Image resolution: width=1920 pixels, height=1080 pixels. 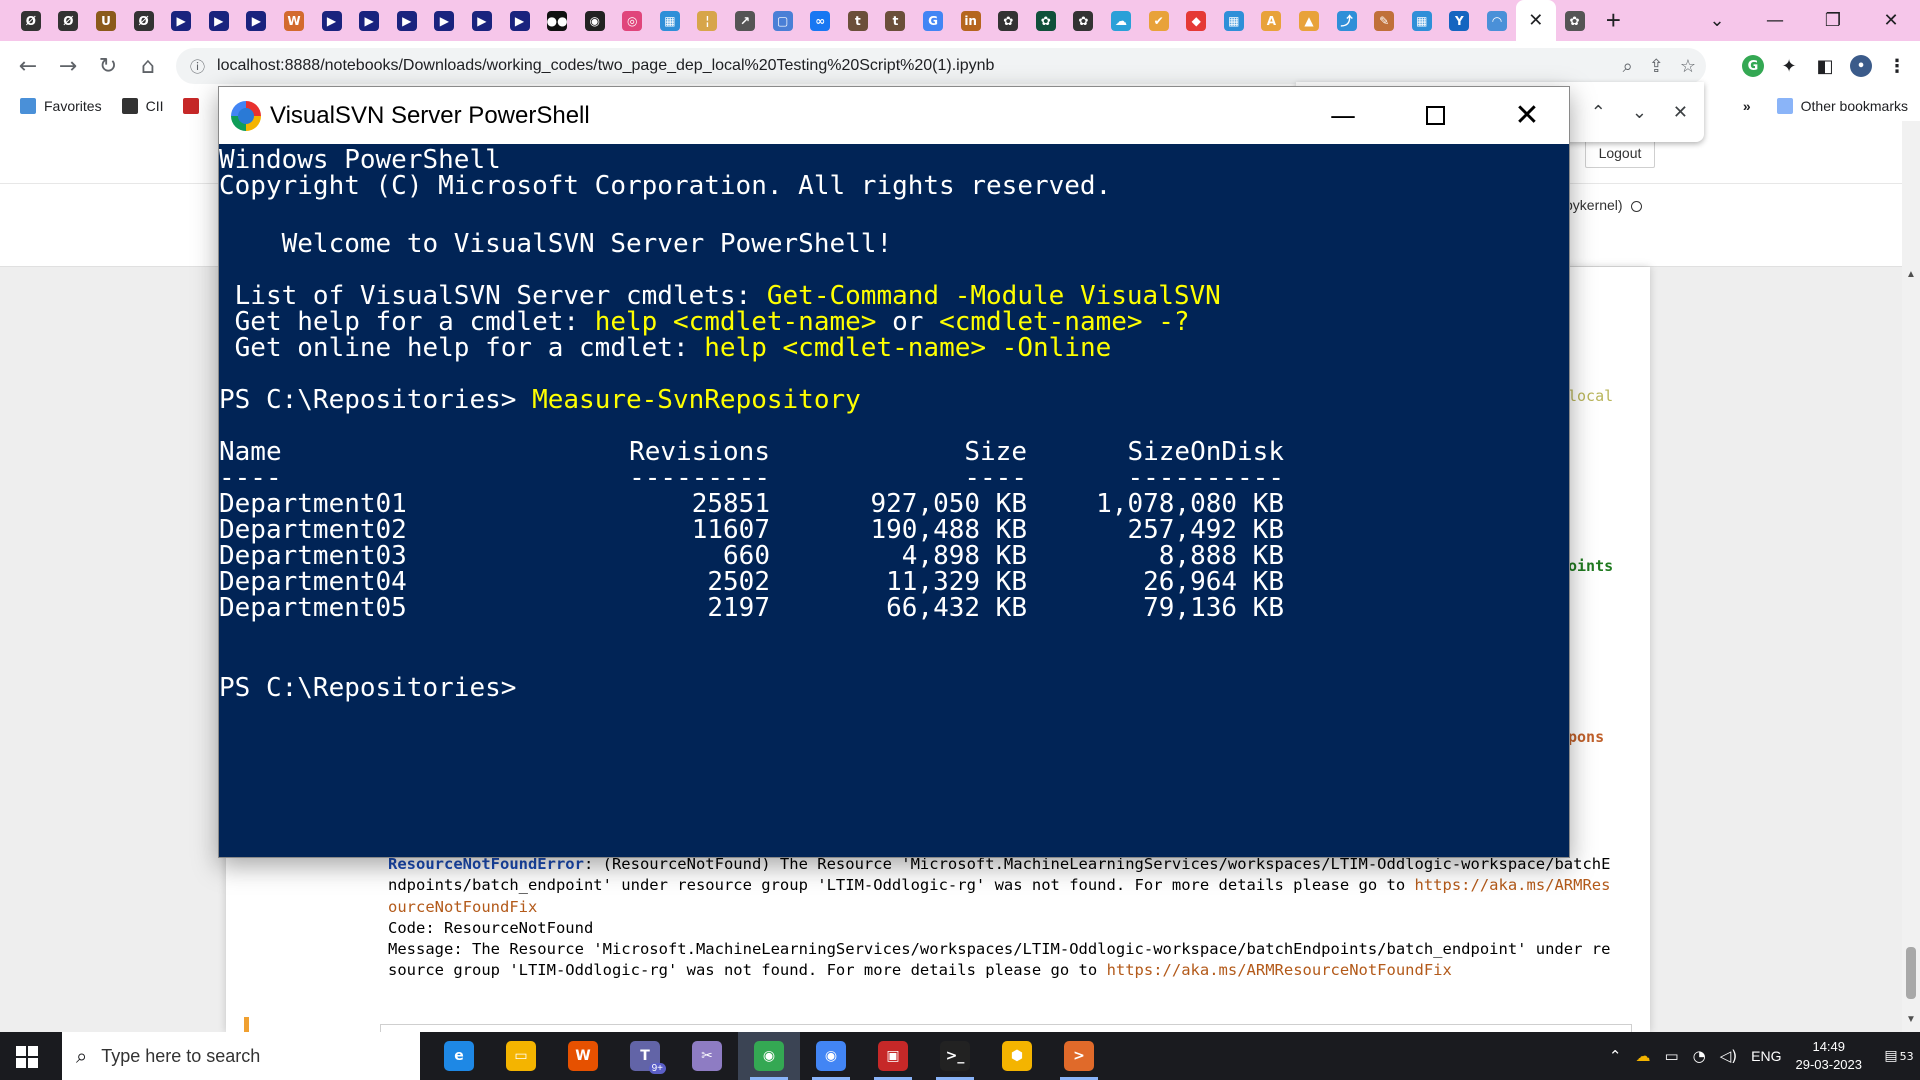 What do you see at coordinates (1279, 970) in the screenshot?
I see `error-help-link-2: https://aka.ms/ARMResourceNotFoundFix` at bounding box center [1279, 970].